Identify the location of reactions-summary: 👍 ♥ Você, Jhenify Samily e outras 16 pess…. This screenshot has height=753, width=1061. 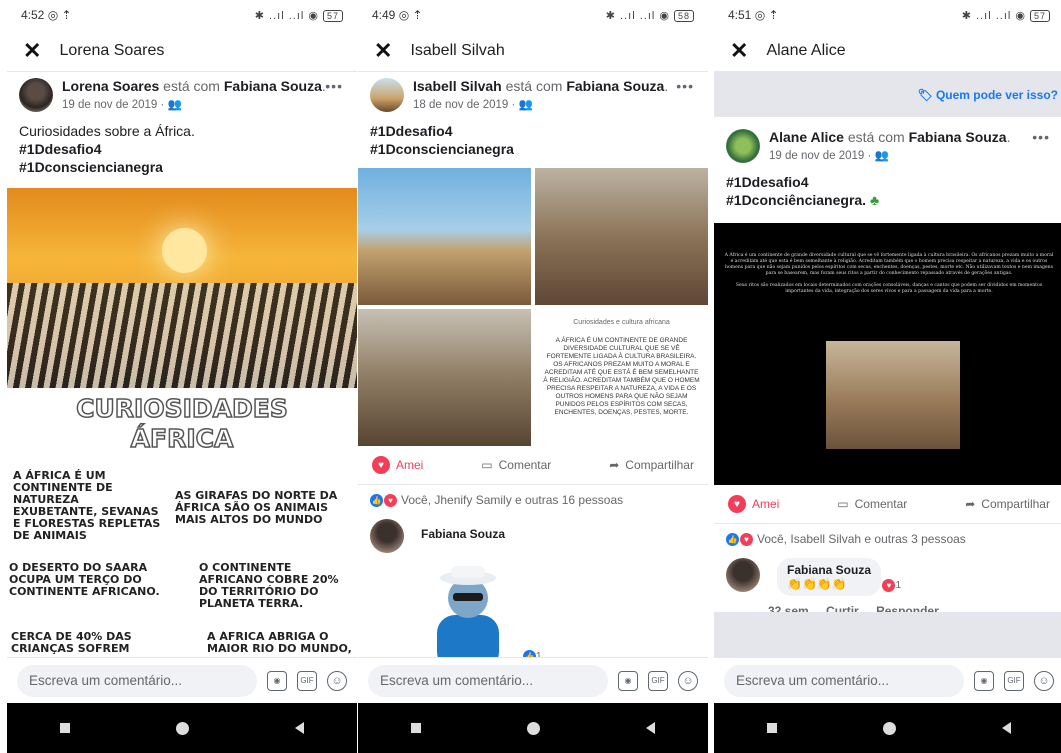
(533, 500).